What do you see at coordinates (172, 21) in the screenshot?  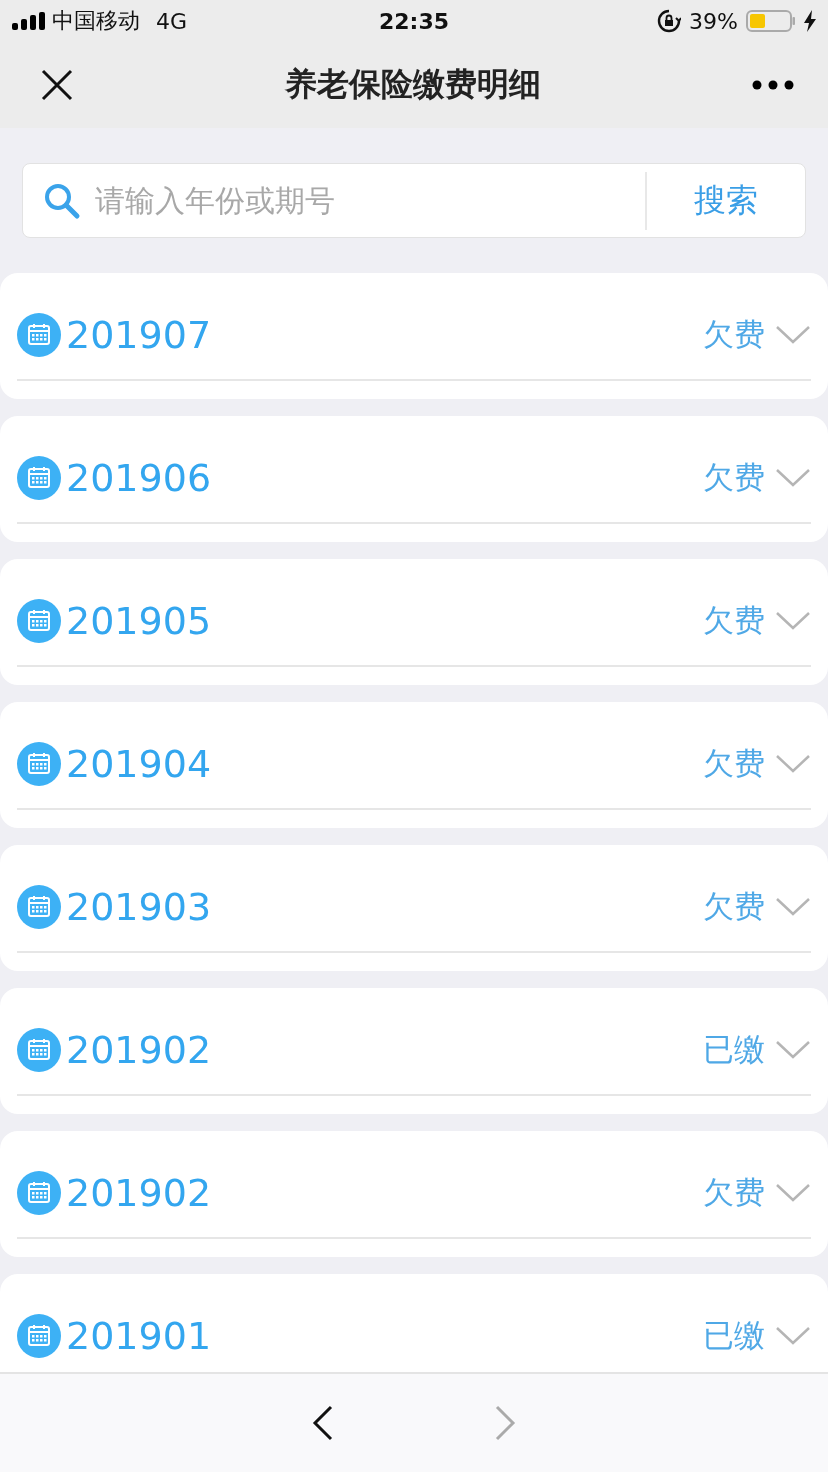 I see `network-type: 4G` at bounding box center [172, 21].